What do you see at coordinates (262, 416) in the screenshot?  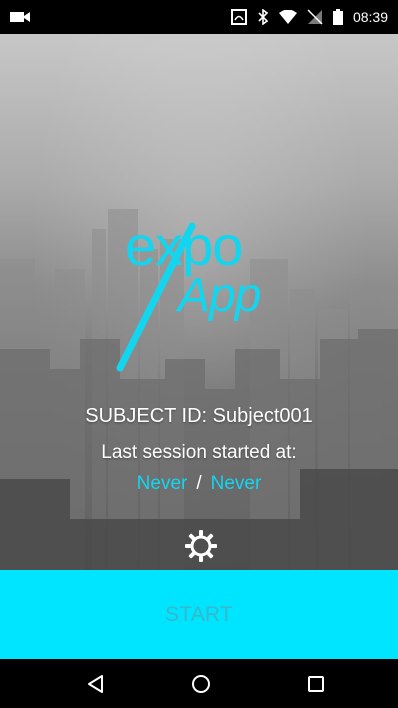 I see `subject-id-value: Subject001` at bounding box center [262, 416].